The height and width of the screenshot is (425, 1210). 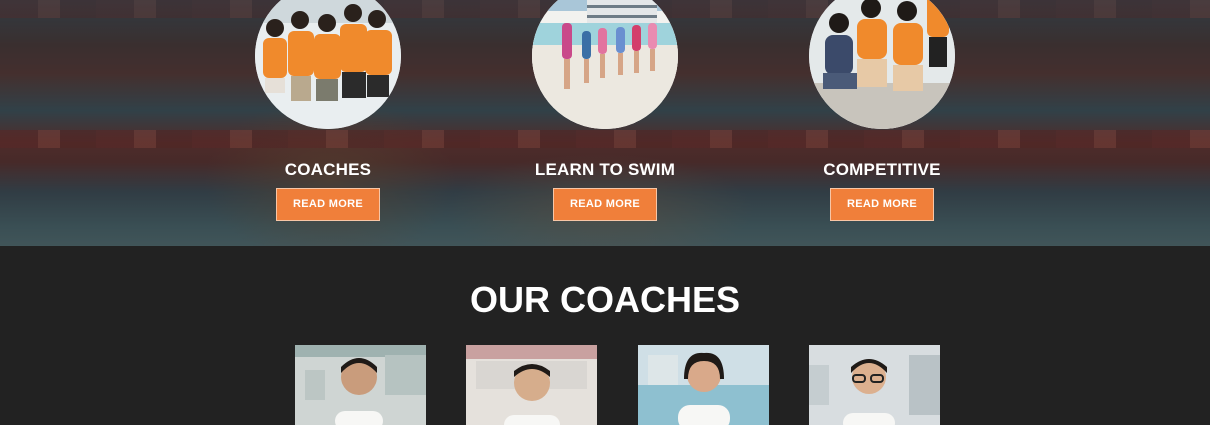 What do you see at coordinates (328, 169) in the screenshot?
I see `program-title: COACHES` at bounding box center [328, 169].